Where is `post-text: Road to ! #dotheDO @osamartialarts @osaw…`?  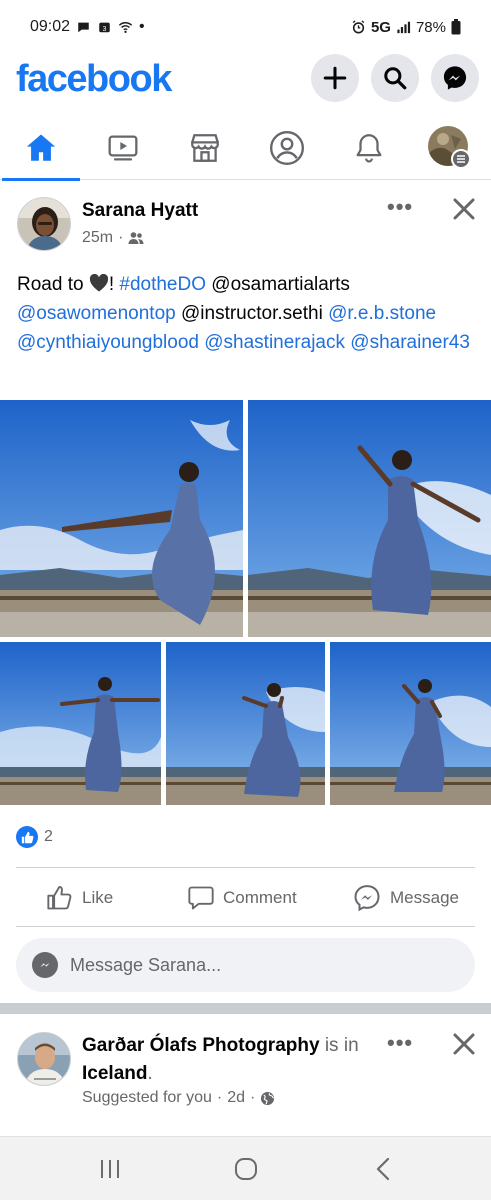
post-text: Road to ! #dotheDO @osamartialarts @osaw… is located at coordinates (247, 313).